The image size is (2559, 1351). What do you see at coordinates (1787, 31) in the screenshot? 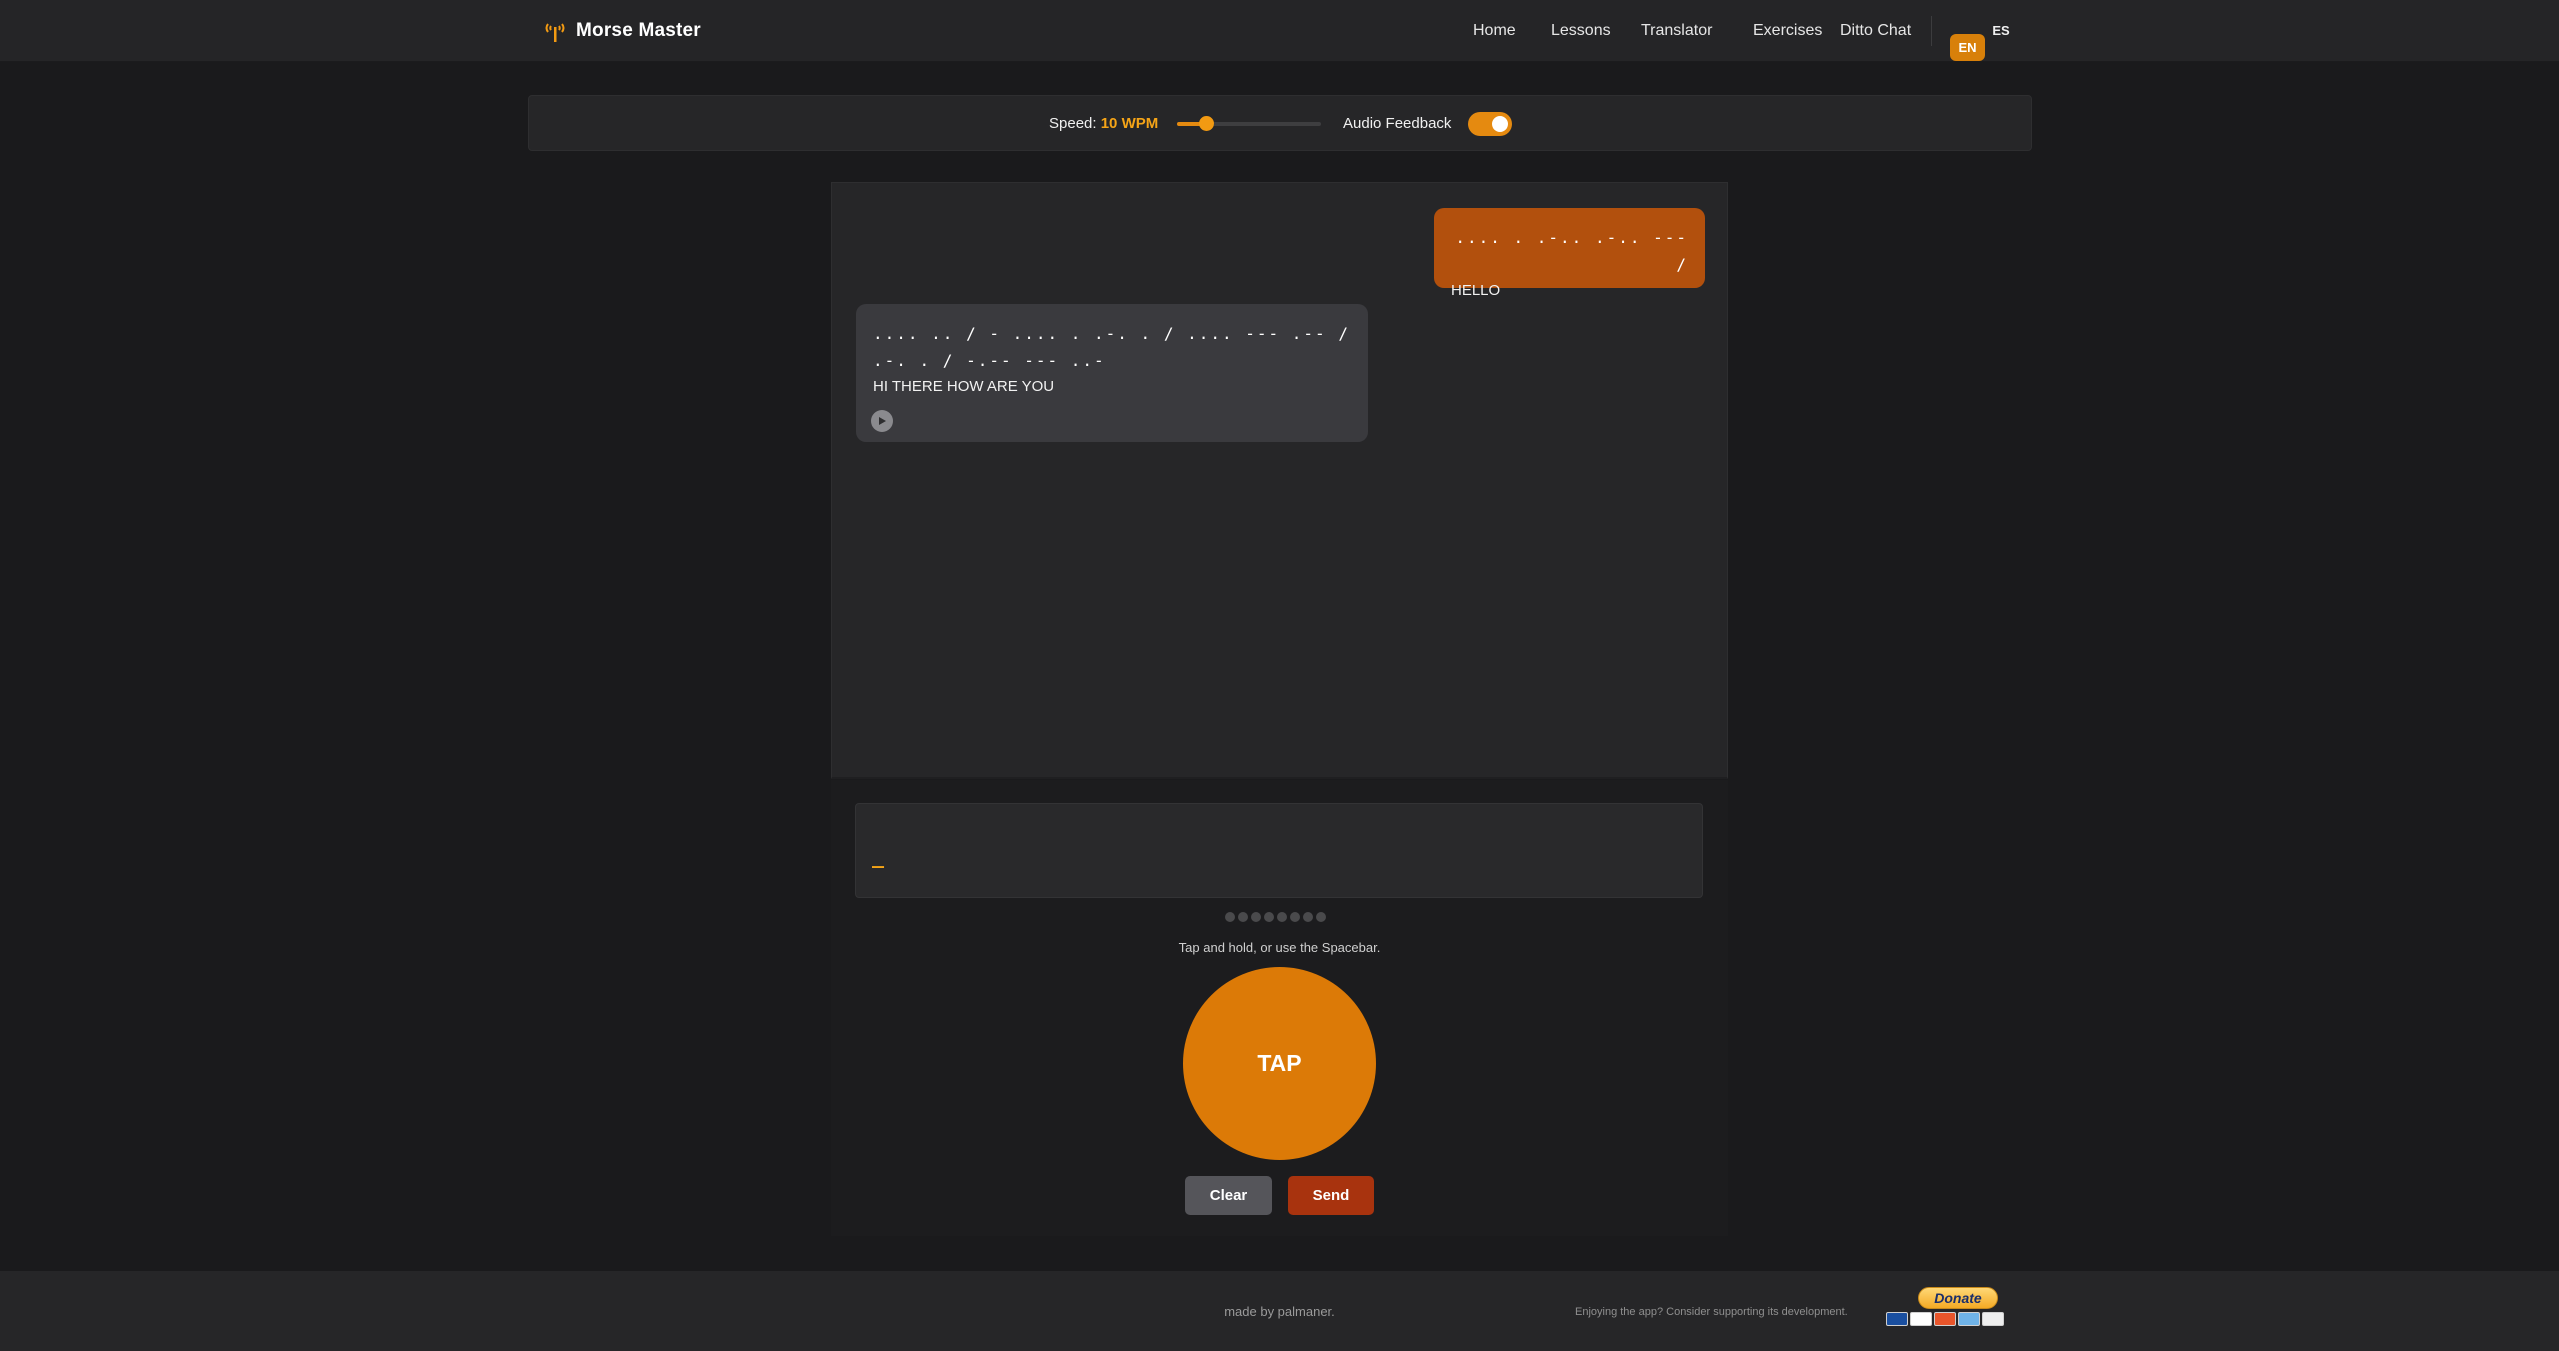
I see `nav-exercises: Exercises` at bounding box center [1787, 31].